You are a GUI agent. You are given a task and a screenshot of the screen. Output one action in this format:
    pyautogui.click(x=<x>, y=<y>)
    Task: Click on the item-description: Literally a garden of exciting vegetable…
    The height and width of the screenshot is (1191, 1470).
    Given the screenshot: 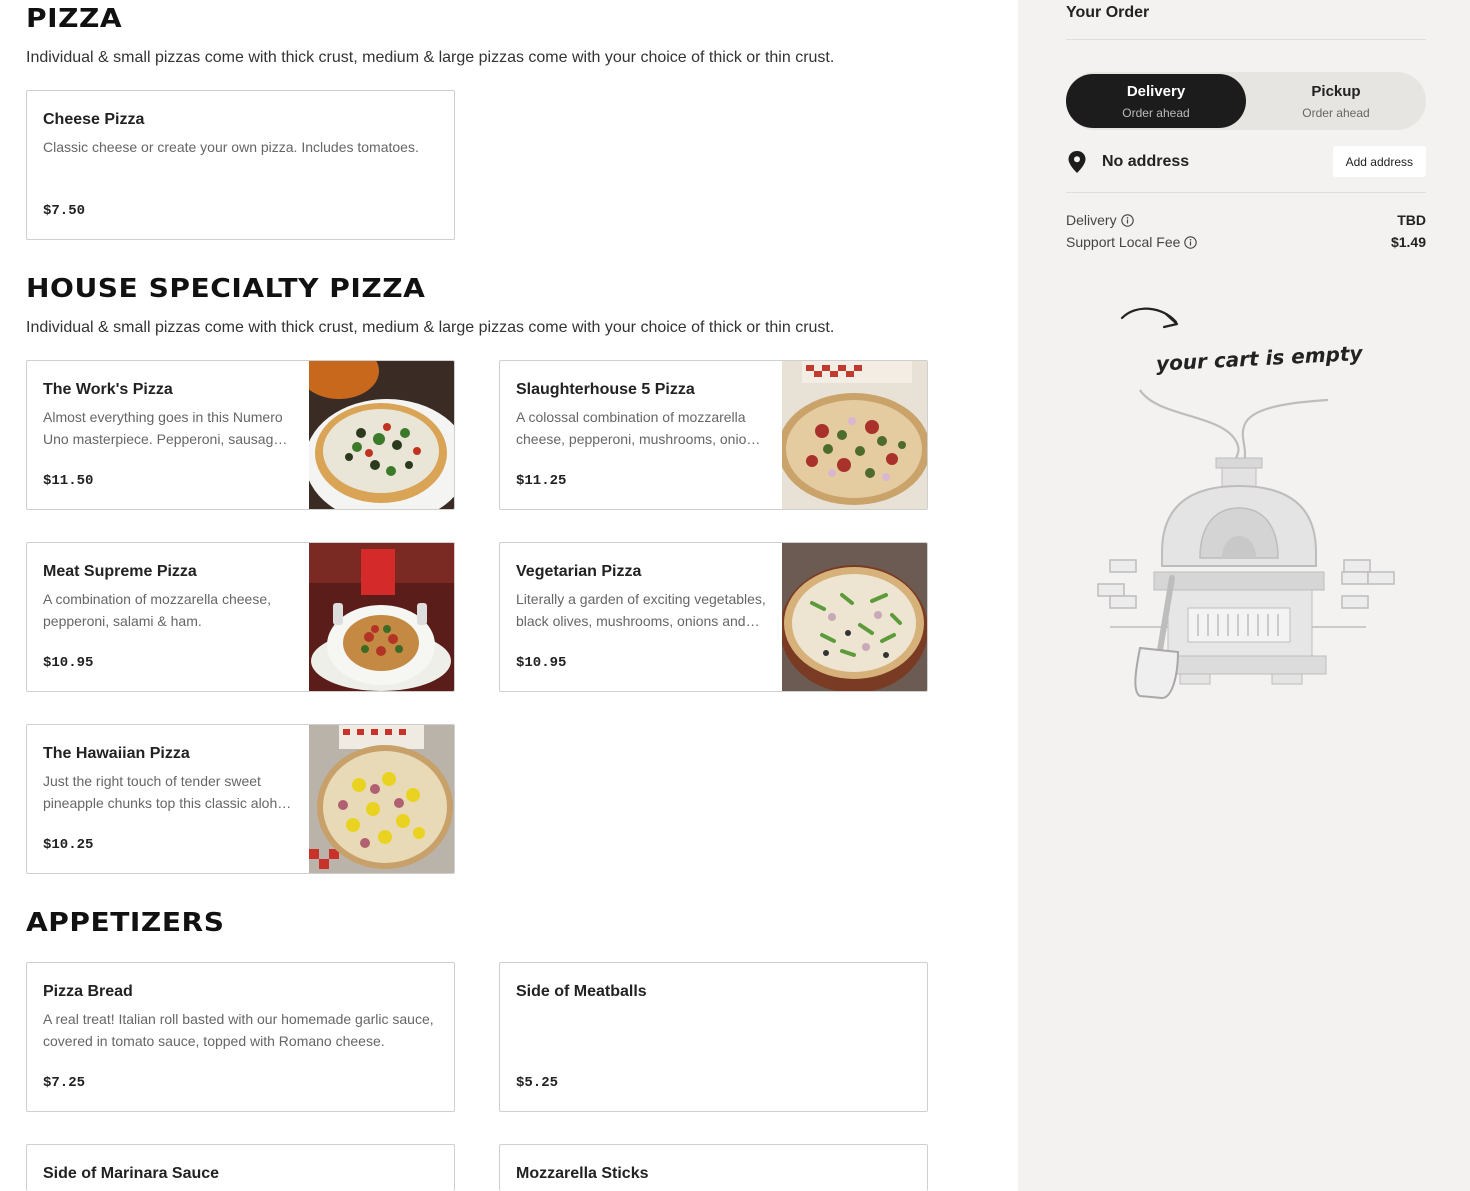 What is the action you would take?
    pyautogui.click(x=641, y=610)
    